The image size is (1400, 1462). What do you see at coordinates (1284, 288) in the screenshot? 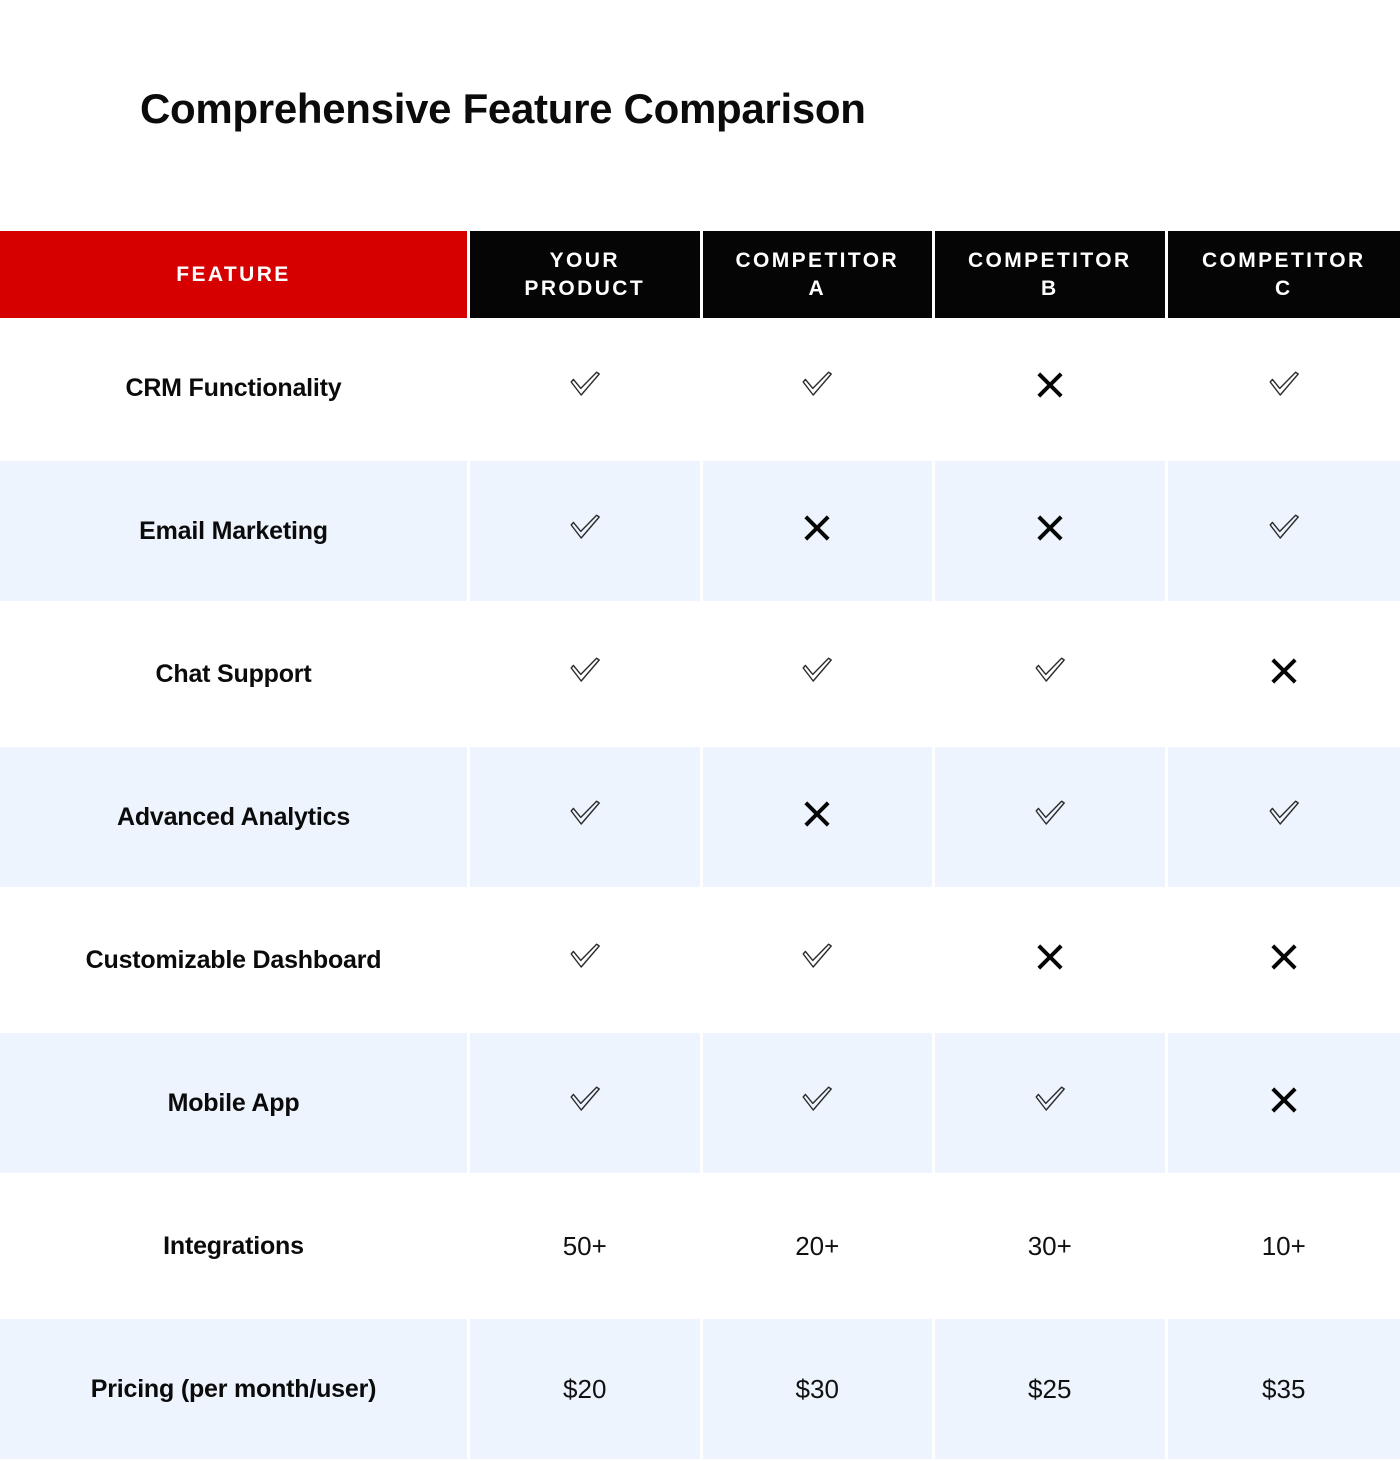
I see `column-header-competitor-c-line2: C` at bounding box center [1284, 288].